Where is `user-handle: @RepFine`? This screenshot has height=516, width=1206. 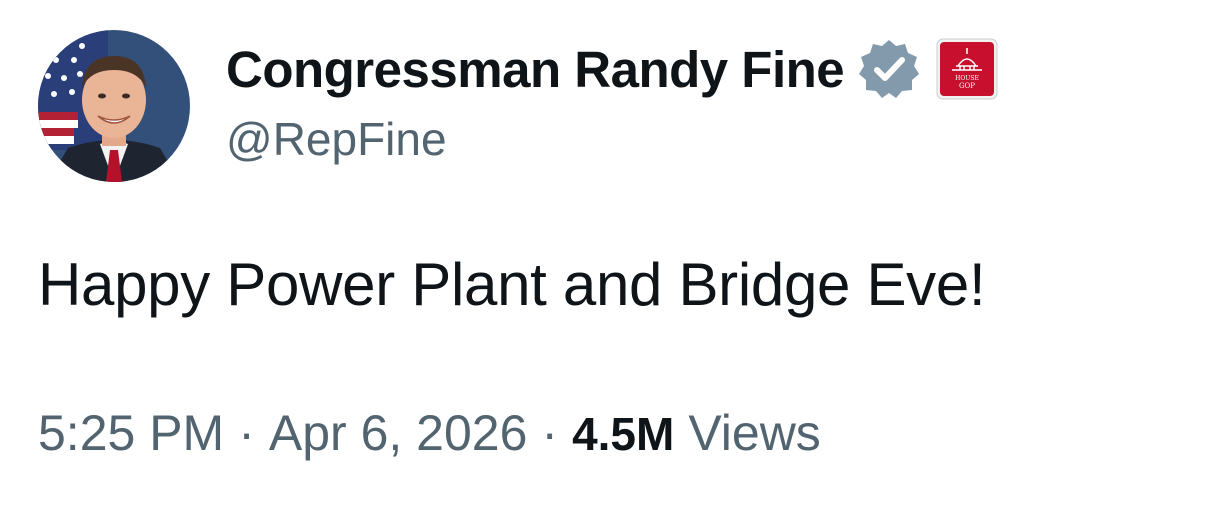 user-handle: @RepFine is located at coordinates (716, 139).